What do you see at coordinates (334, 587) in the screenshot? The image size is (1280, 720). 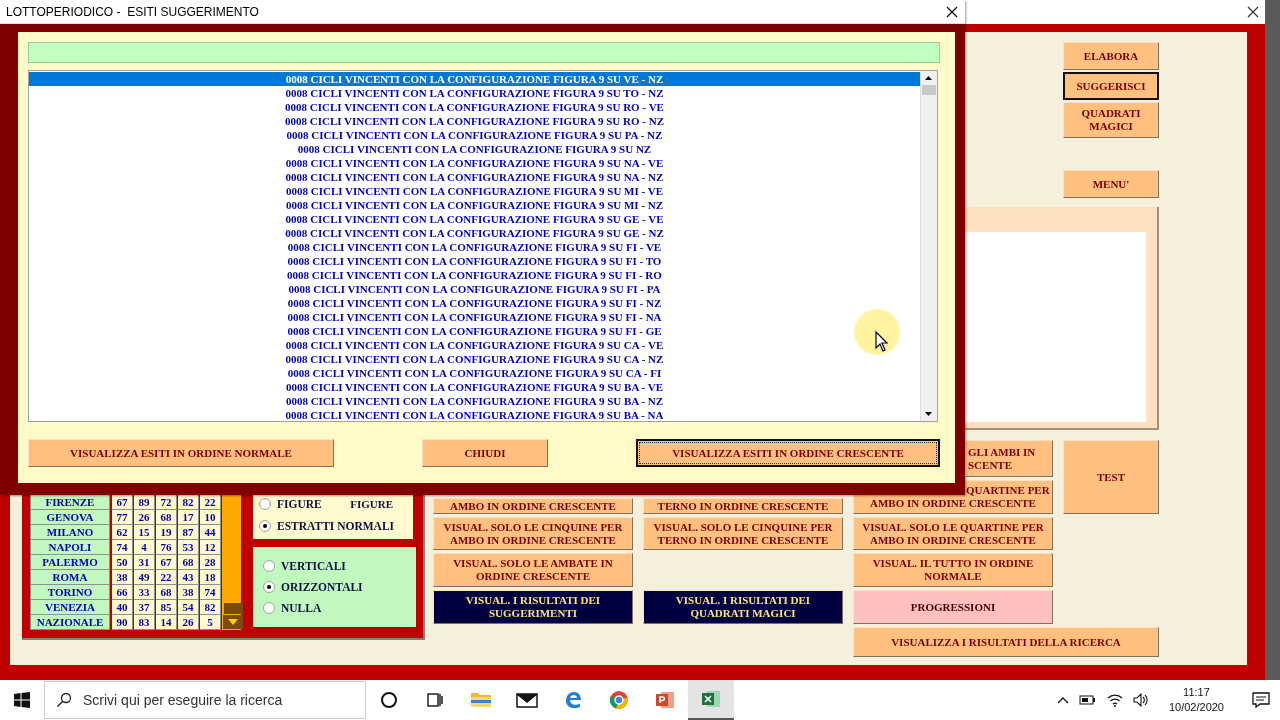 I see `radio-option: ORIZZONTALI` at bounding box center [334, 587].